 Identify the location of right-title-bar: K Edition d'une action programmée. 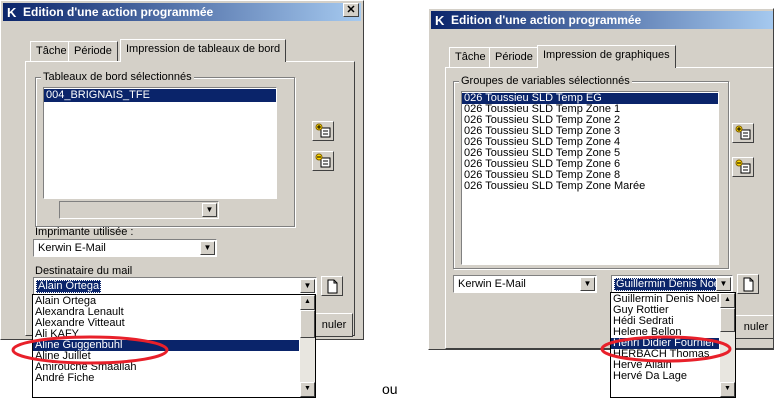
(602, 20).